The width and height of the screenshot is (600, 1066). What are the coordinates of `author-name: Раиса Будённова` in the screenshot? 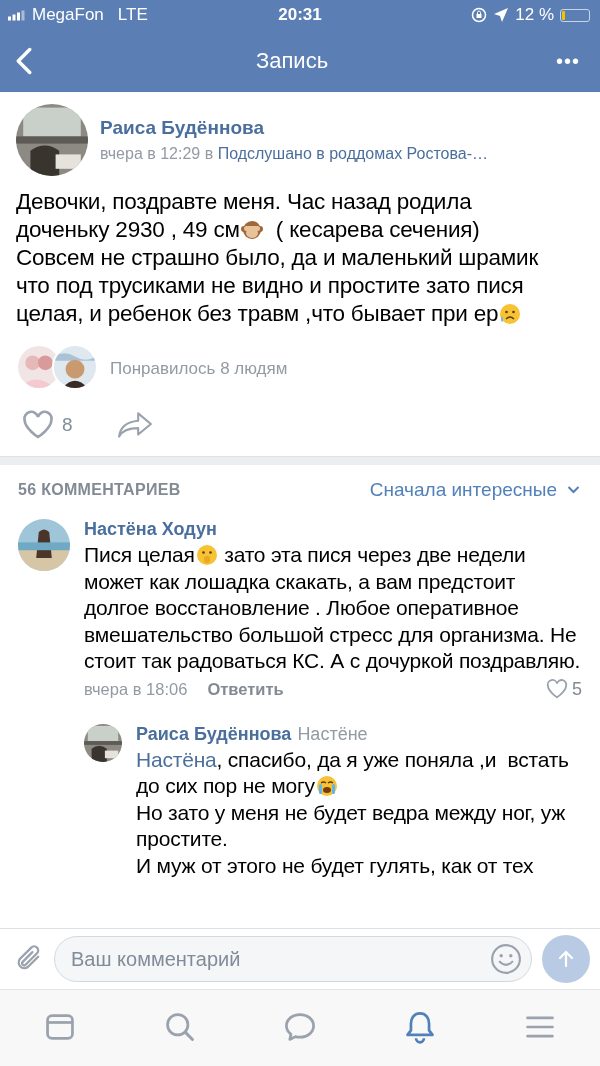 It's located at (294, 128).